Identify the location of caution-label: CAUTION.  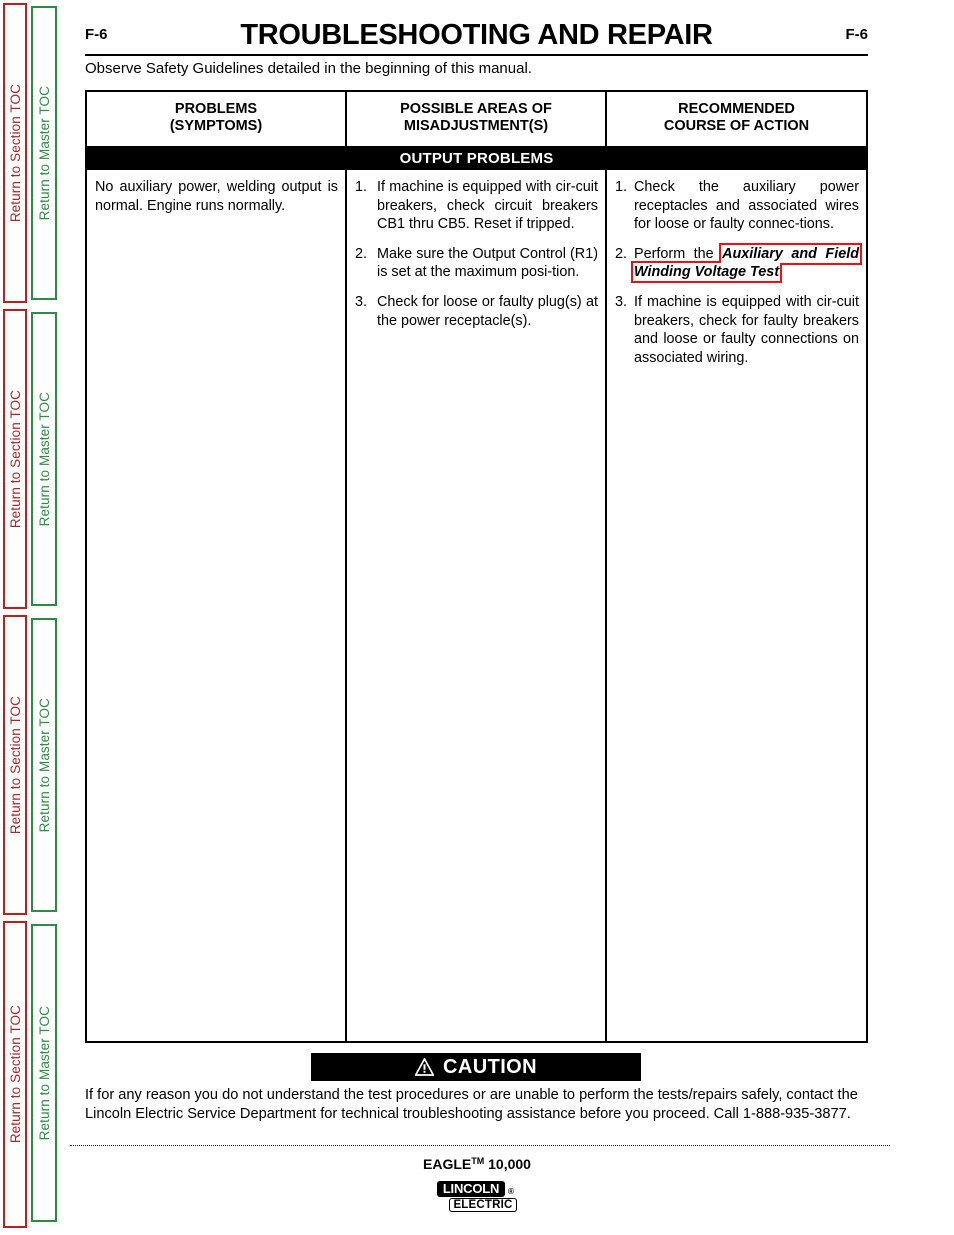
(490, 1066).